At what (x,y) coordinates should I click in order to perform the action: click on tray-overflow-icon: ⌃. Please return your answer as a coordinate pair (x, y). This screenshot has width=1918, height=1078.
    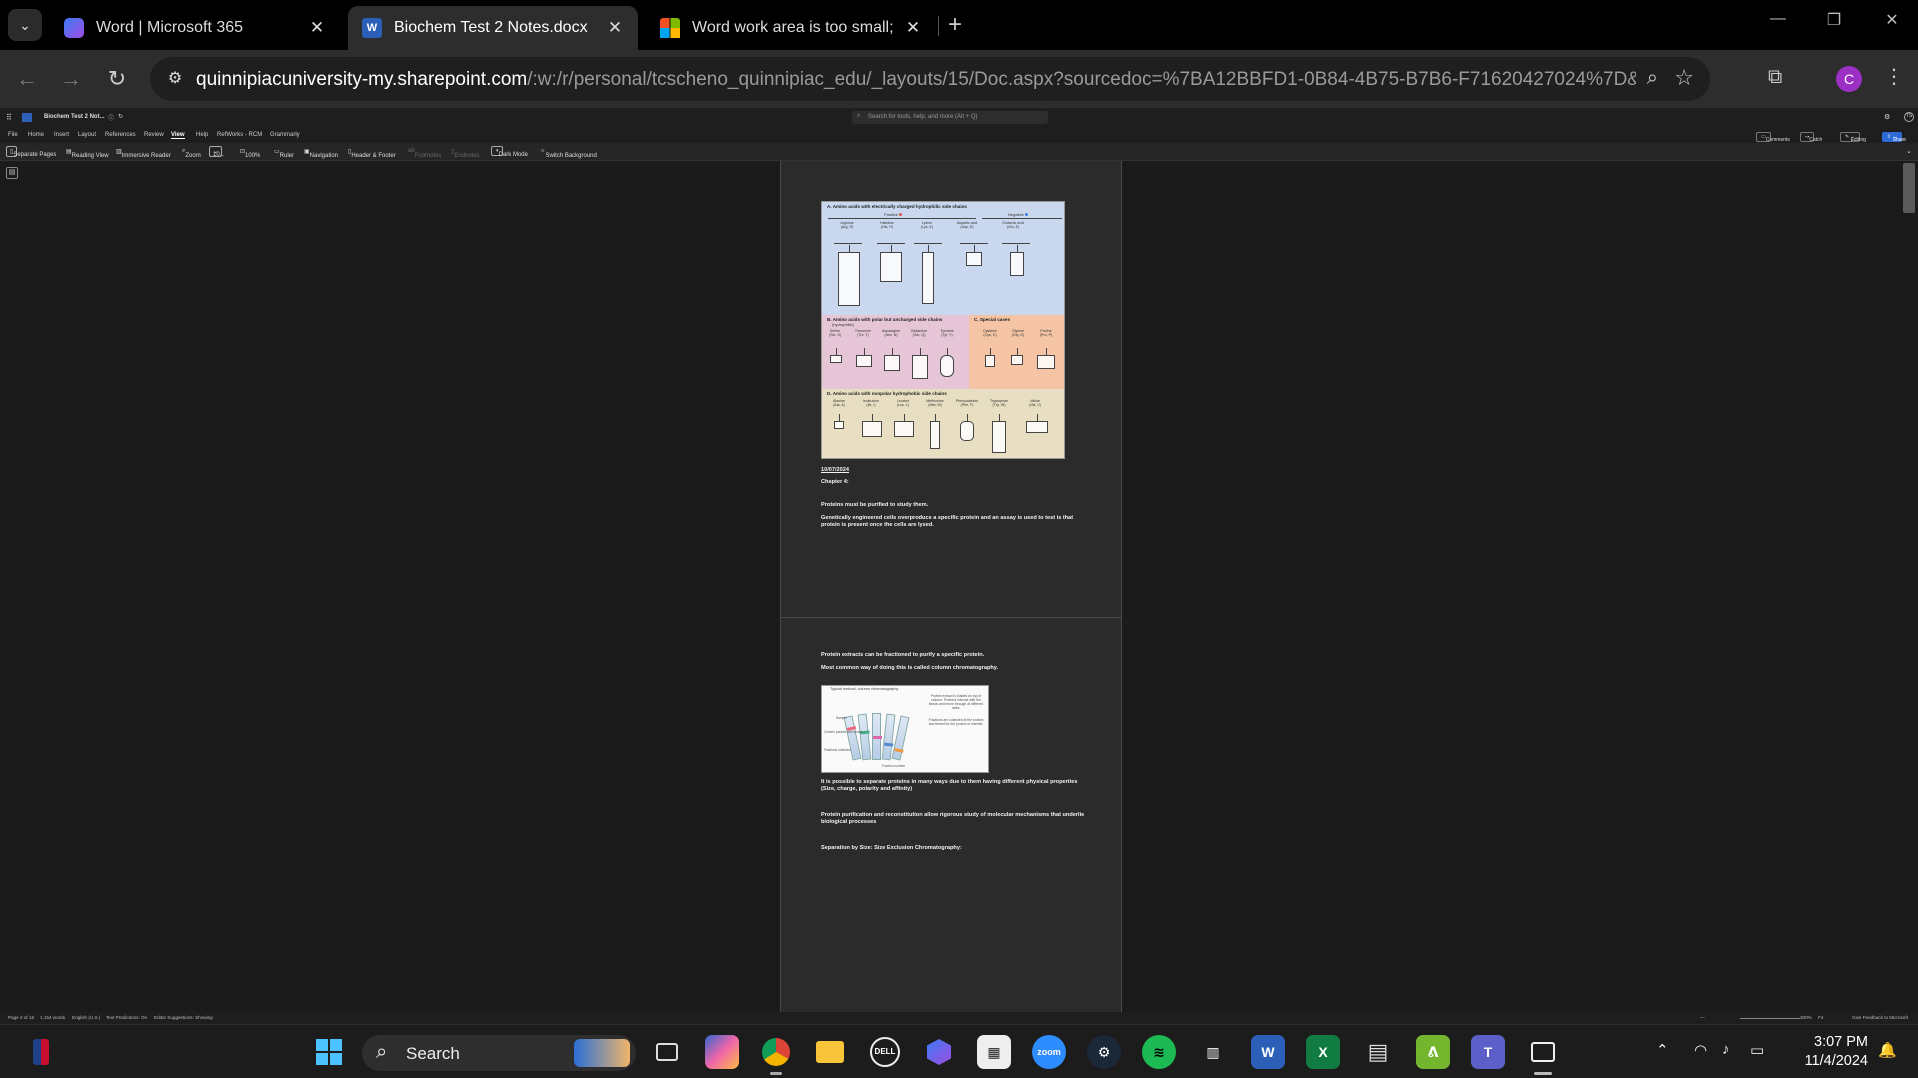
    Looking at the image, I should click on (1662, 1050).